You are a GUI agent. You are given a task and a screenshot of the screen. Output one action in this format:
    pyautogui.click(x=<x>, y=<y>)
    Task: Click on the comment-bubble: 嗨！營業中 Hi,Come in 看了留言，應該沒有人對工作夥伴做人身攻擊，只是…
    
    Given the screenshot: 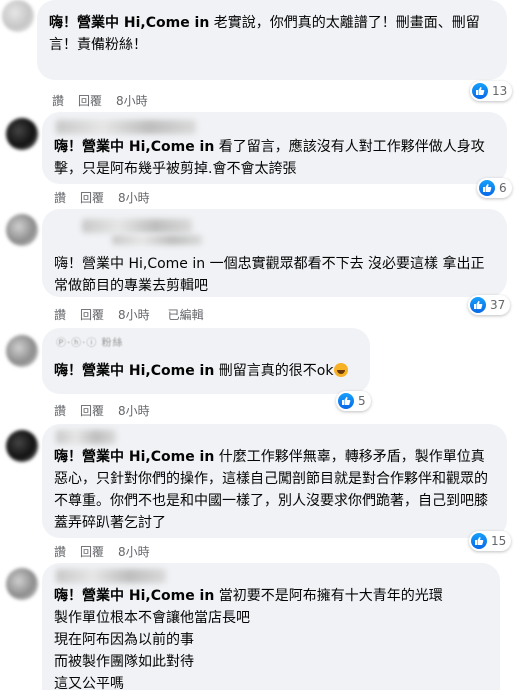 What is the action you would take?
    pyautogui.click(x=274, y=148)
    